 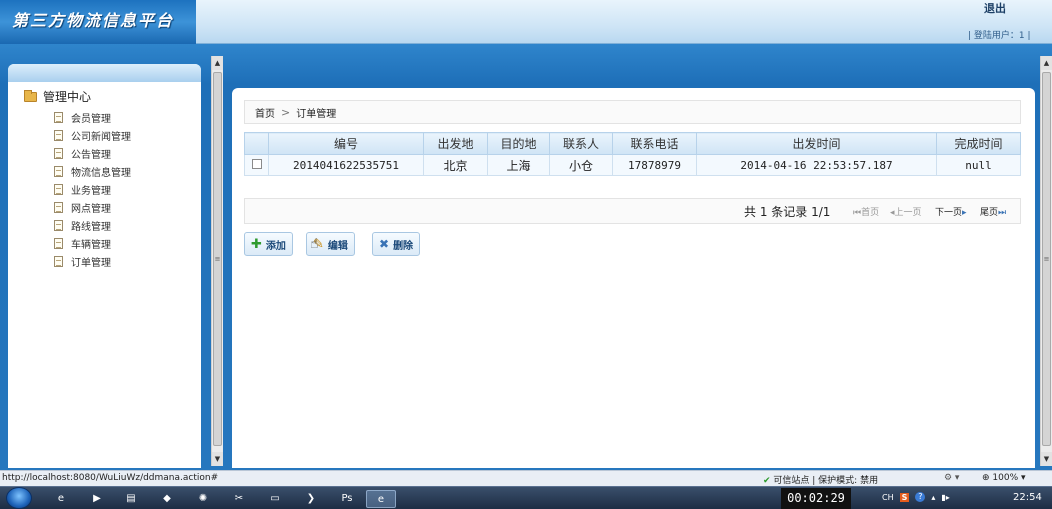 I want to click on explorer-icon: ▤, so click(x=131, y=499).